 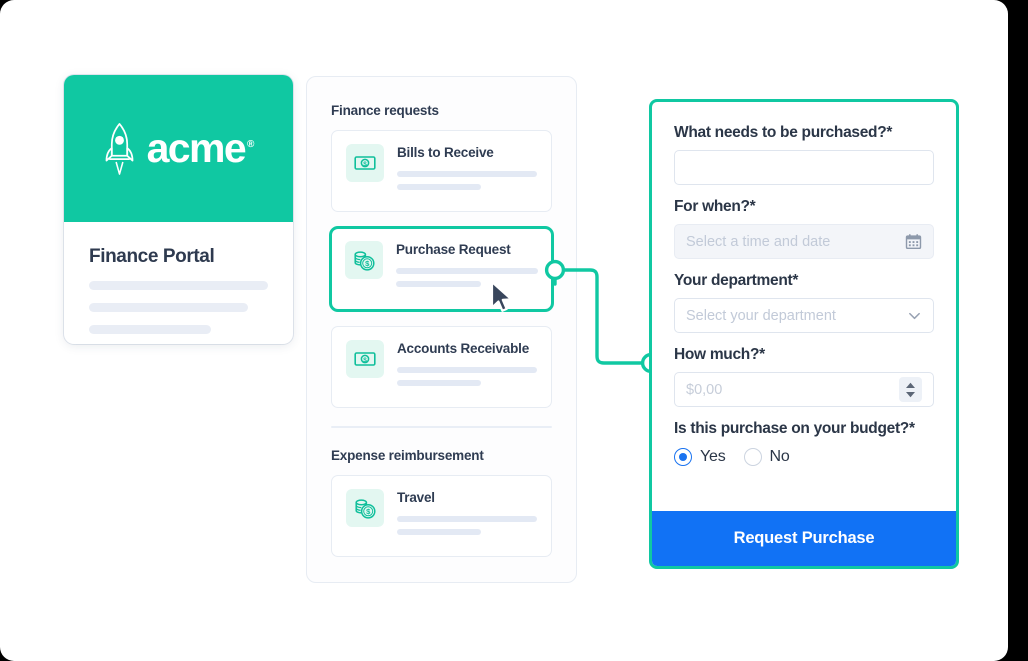 What do you see at coordinates (119, 148) in the screenshot?
I see `rocket-icon` at bounding box center [119, 148].